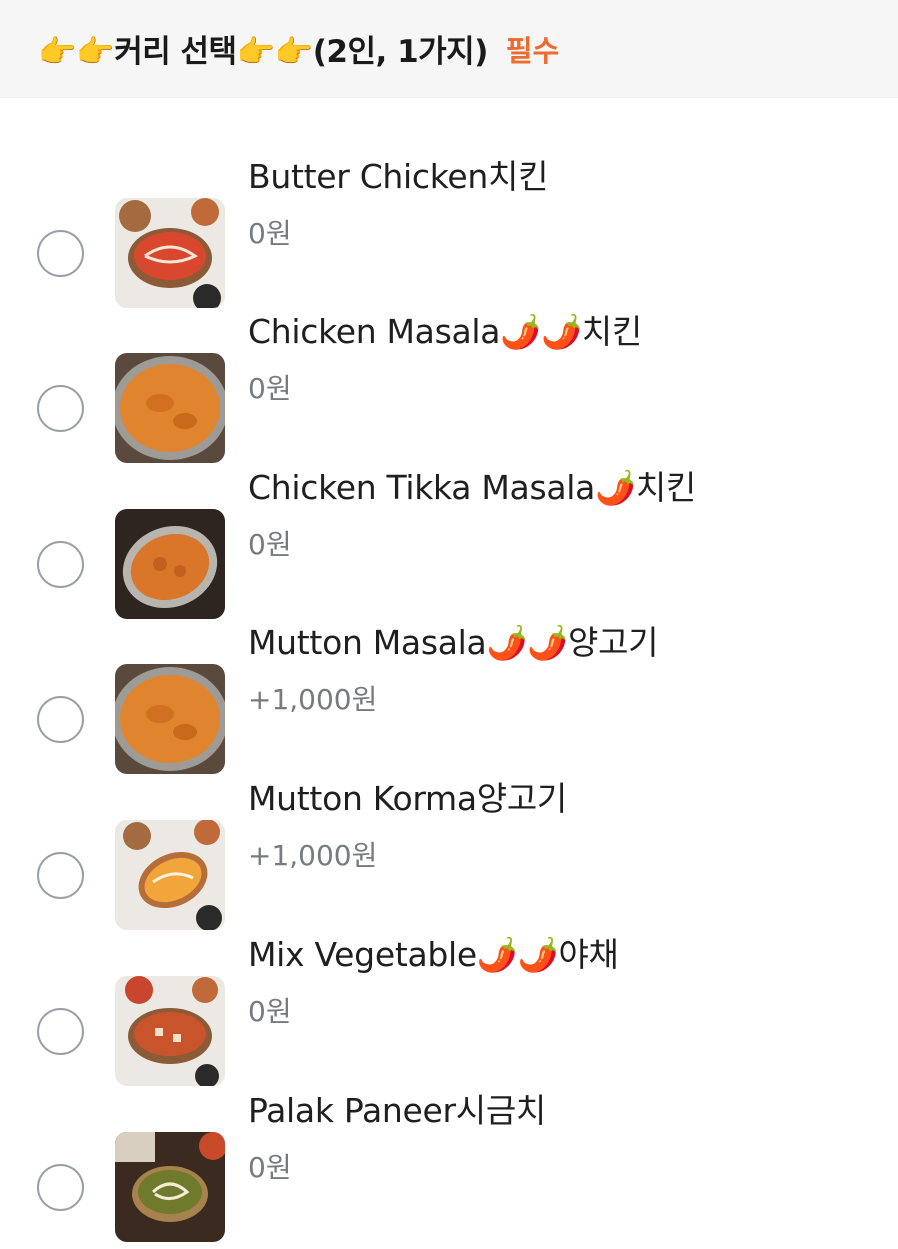 The width and height of the screenshot is (898, 1249). I want to click on option-item-mutton-korma: Mutton Korma양고기 +1,000원, so click(449, 850).